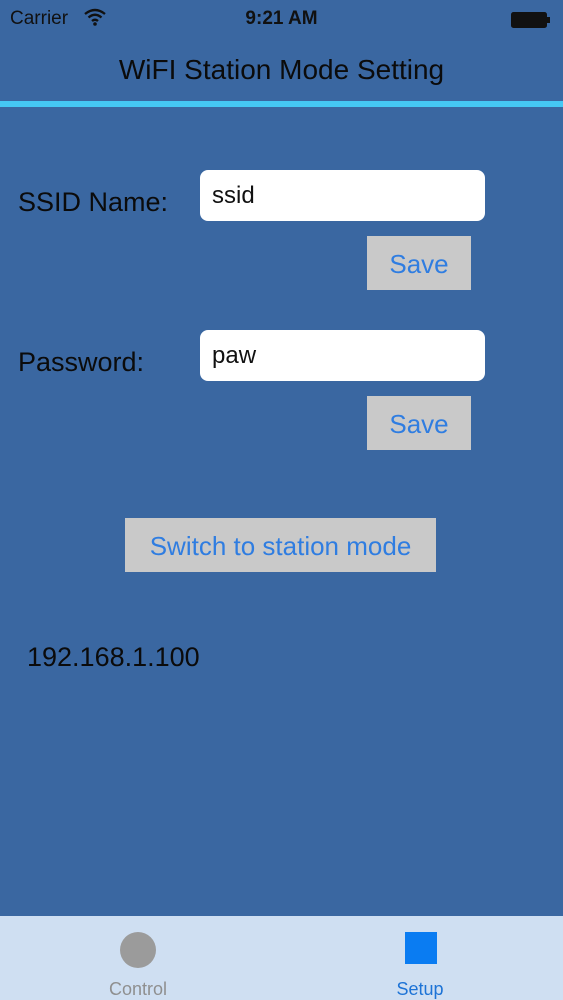  What do you see at coordinates (93, 202) in the screenshot?
I see `ssid-label: SSID Name:` at bounding box center [93, 202].